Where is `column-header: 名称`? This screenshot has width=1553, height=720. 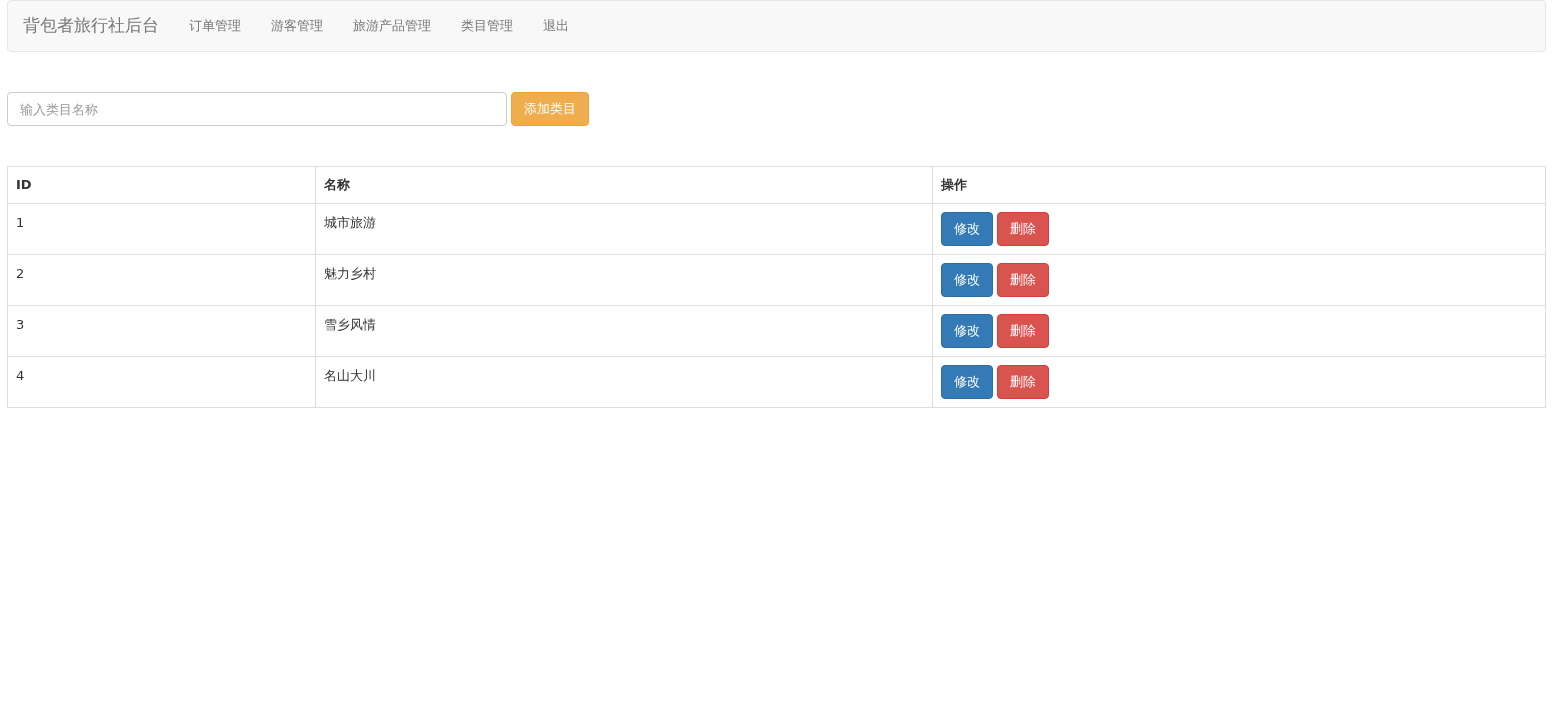 column-header: 名称 is located at coordinates (624, 185).